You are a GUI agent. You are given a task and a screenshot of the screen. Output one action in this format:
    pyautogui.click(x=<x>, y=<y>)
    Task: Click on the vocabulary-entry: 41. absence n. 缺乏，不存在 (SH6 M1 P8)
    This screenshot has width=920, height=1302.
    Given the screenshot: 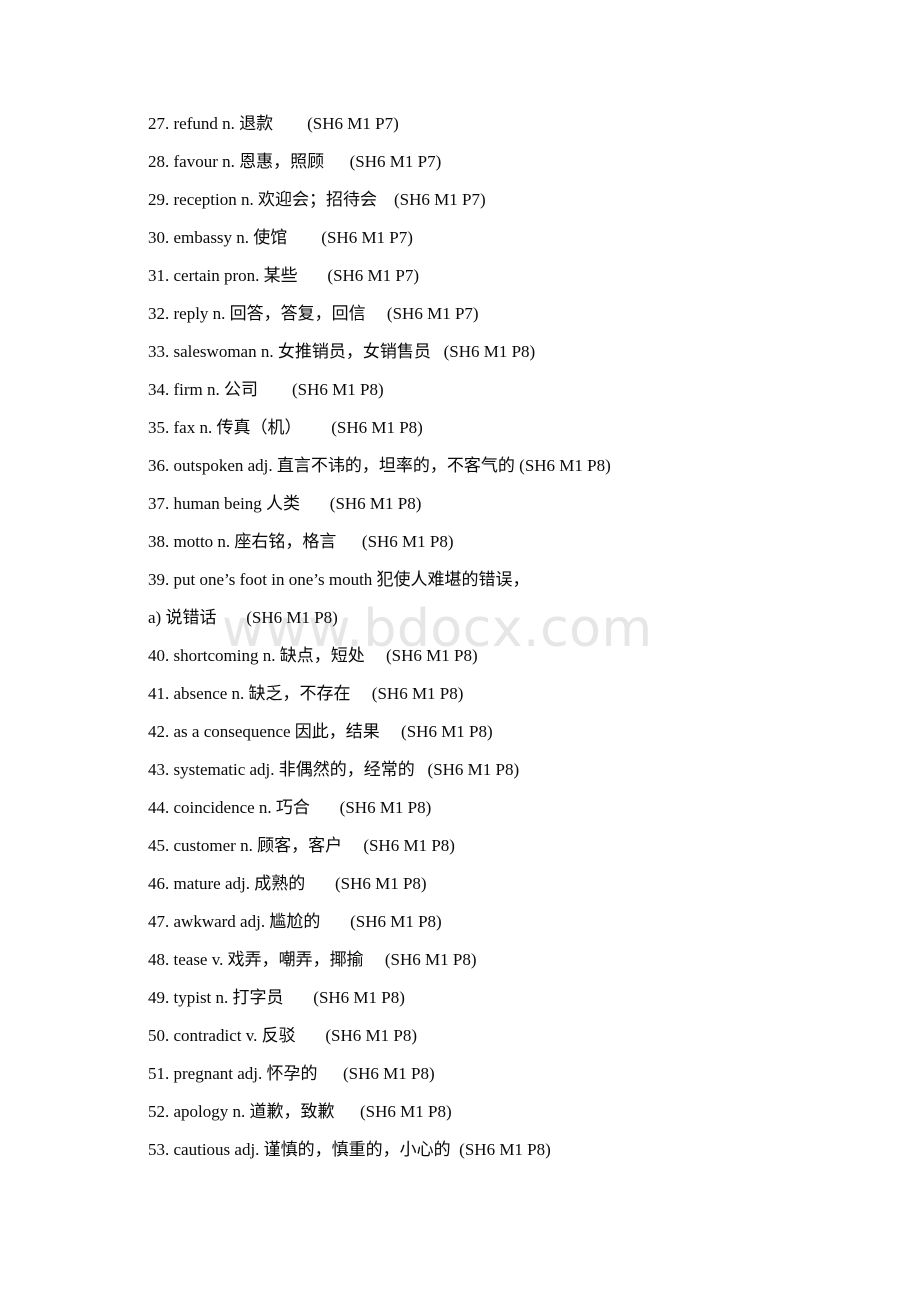 What is the action you would take?
    pyautogui.click(x=306, y=693)
    